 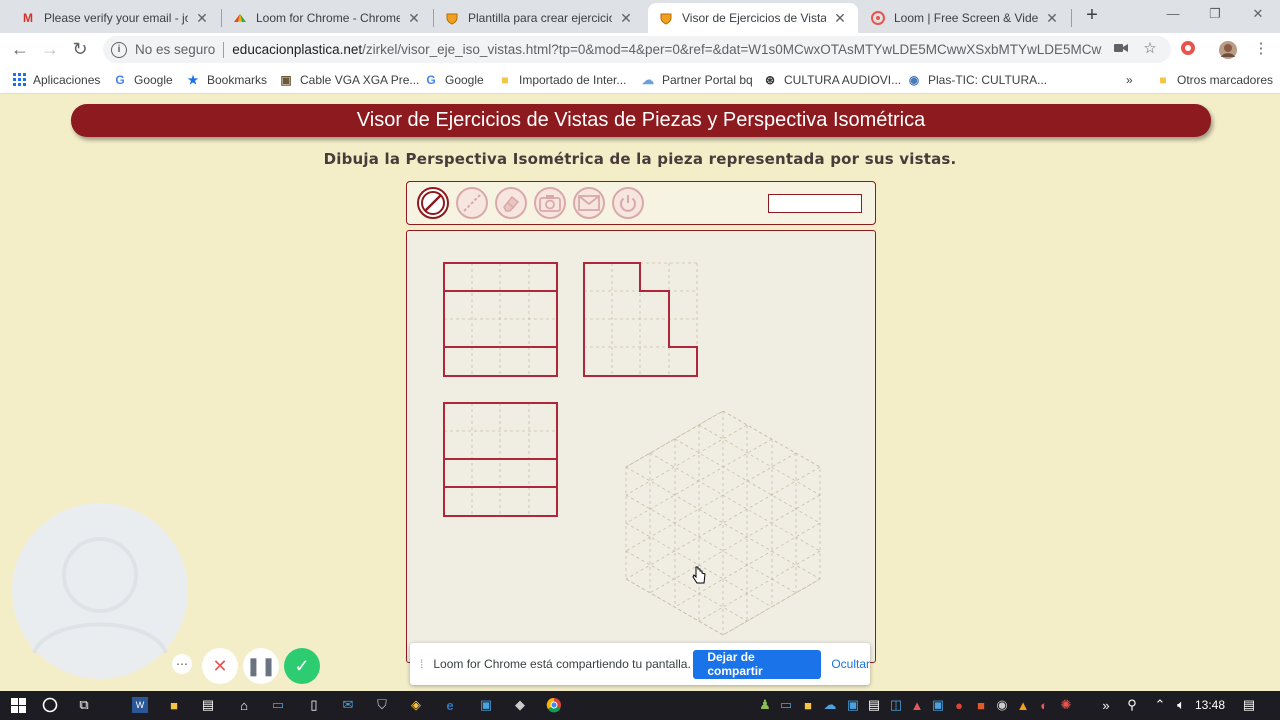 What do you see at coordinates (539, 18) in the screenshot?
I see `tab-plantilla: Plantilla para crear ejercicios d ✕` at bounding box center [539, 18].